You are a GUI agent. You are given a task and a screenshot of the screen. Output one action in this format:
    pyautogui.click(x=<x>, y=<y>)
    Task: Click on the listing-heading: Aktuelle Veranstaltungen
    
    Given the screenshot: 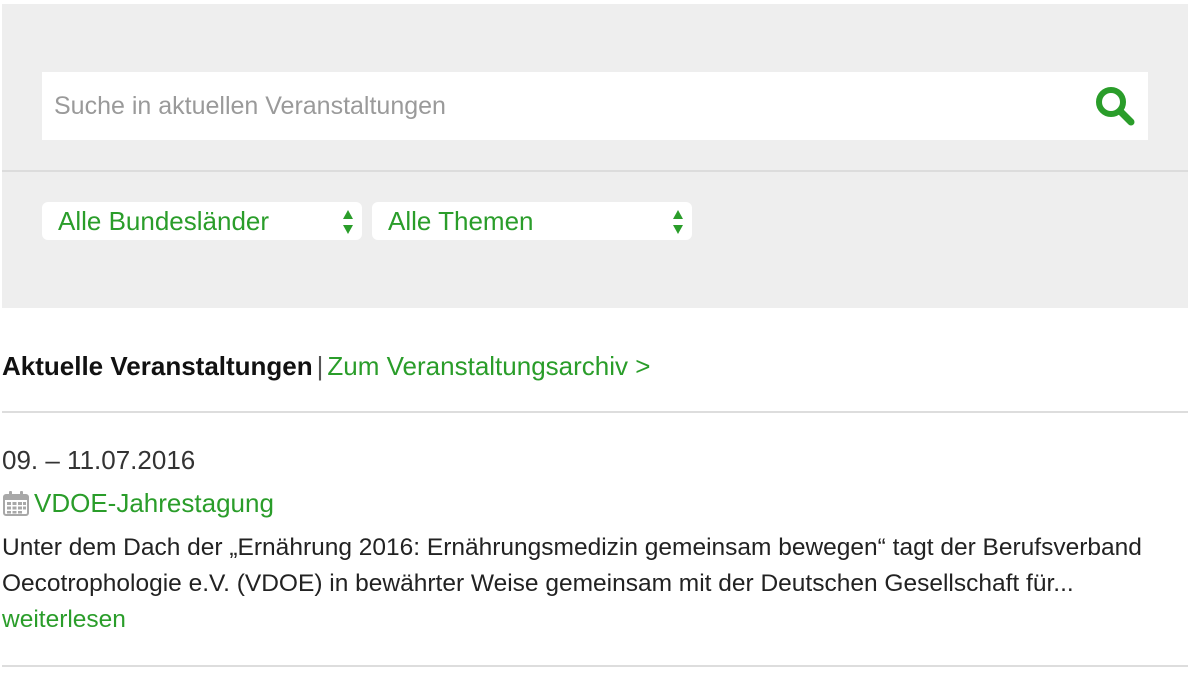 What is the action you would take?
    pyautogui.click(x=157, y=366)
    